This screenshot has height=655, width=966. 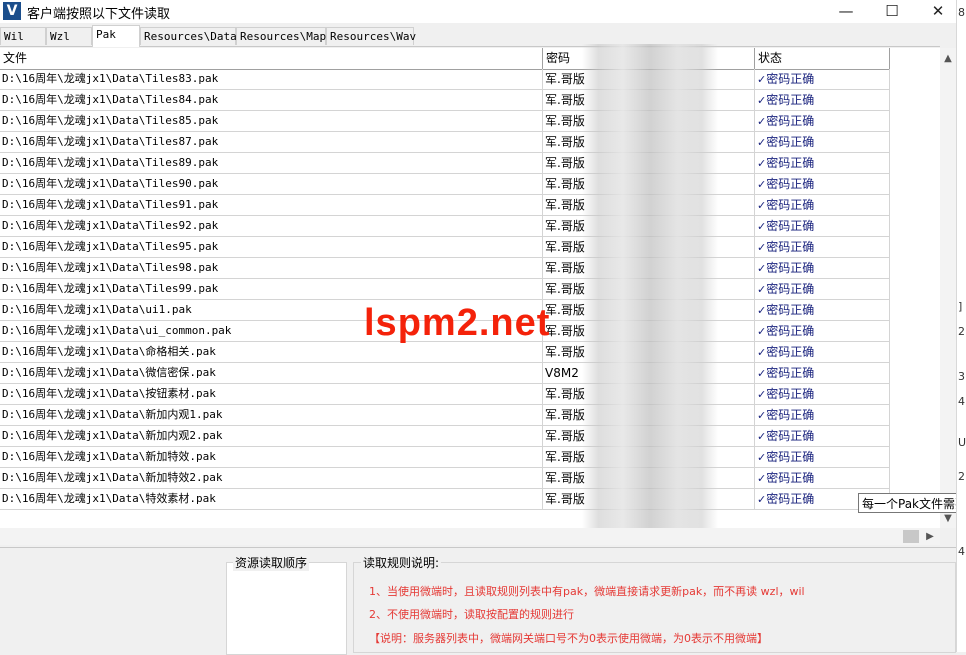 I want to click on table-row: D:\16周年\龙魂jx1\Data\按钮素材.pak 军.哥版 ✓密码正确, so click(x=445, y=394).